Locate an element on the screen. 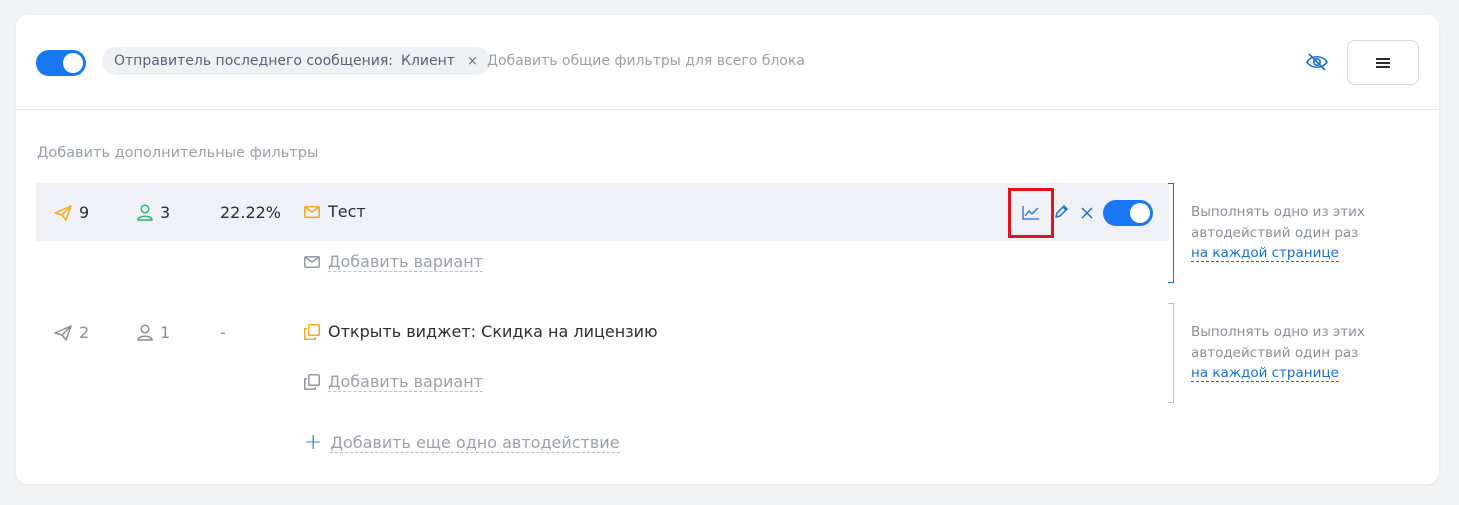 Image resolution: width=1459 pixels, height=505 pixels. add-variant-2: Добавить вариант is located at coordinates (393, 382).